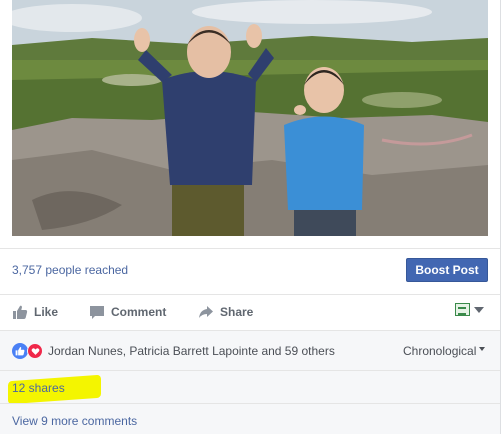  What do you see at coordinates (237, 312) in the screenshot?
I see `share-label: Share` at bounding box center [237, 312].